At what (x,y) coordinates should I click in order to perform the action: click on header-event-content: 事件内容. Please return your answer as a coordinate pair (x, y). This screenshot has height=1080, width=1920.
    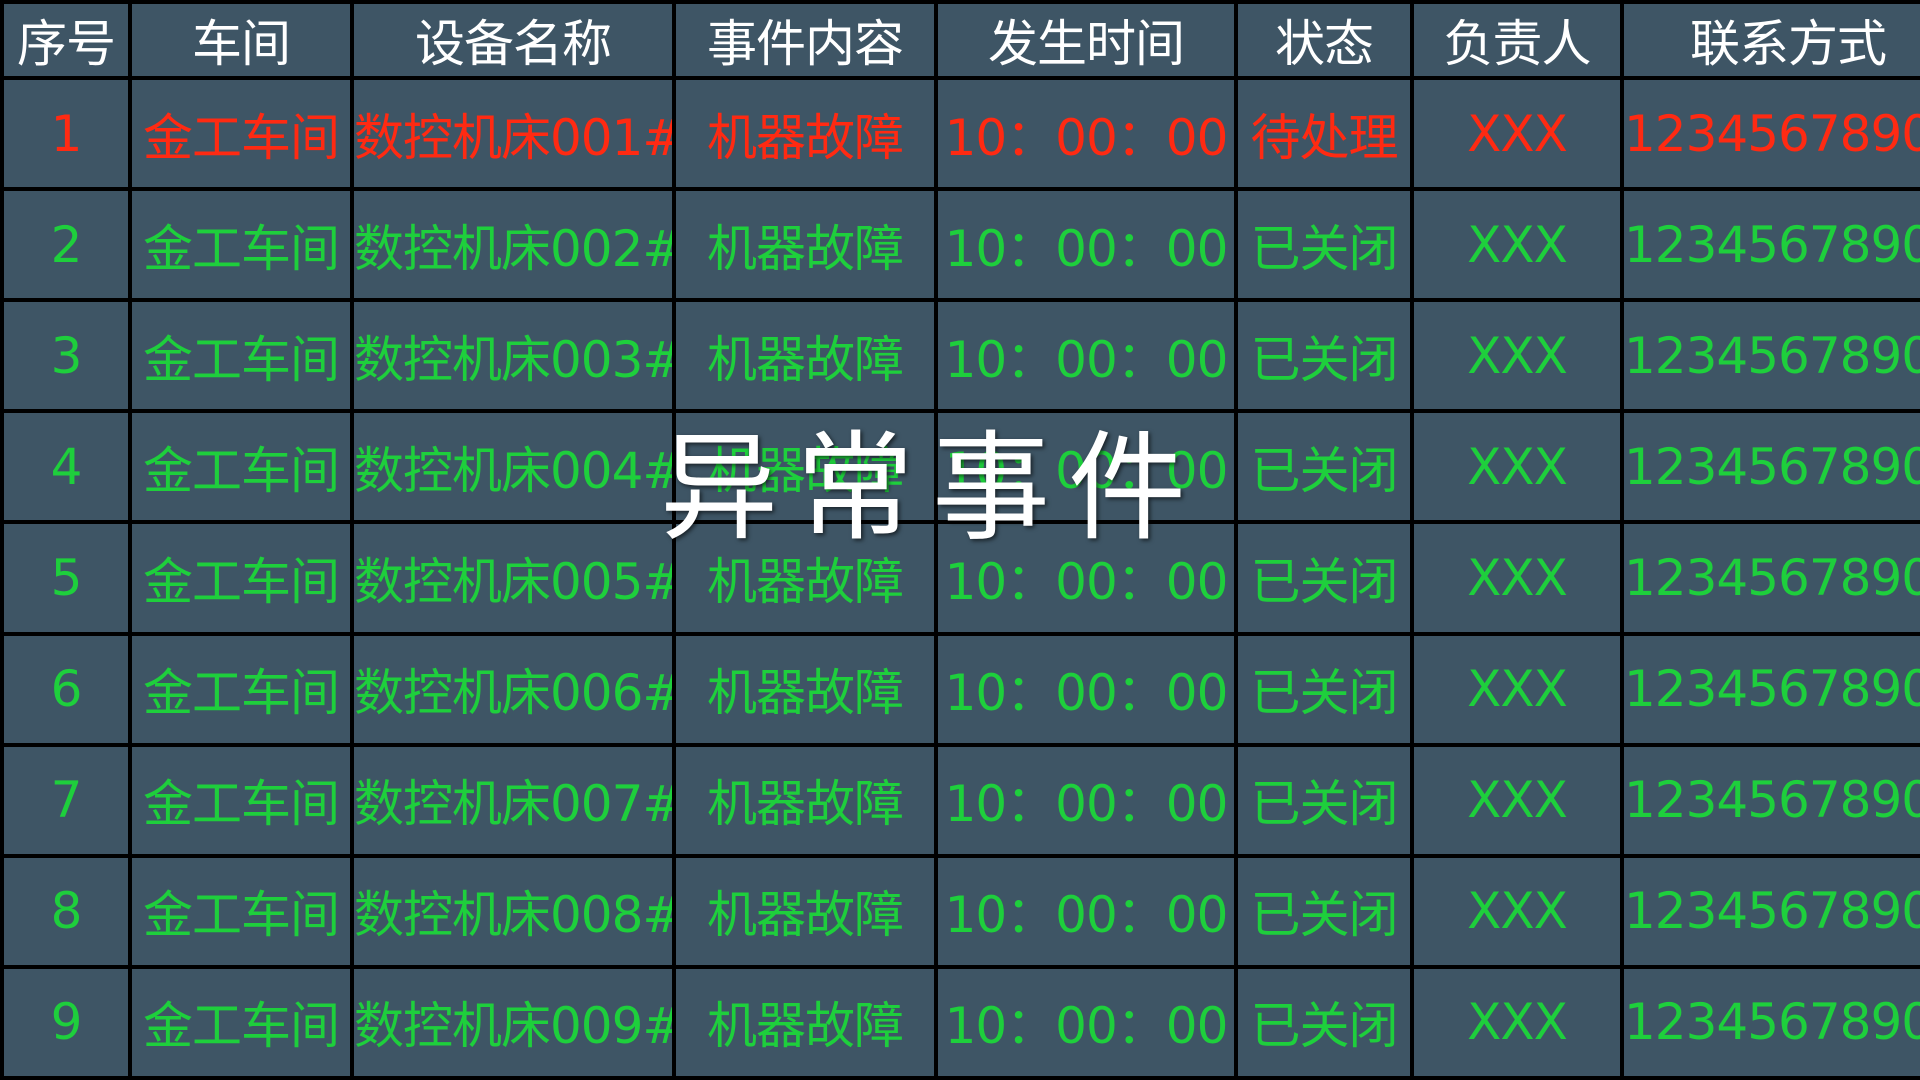
    Looking at the image, I should click on (805, 40).